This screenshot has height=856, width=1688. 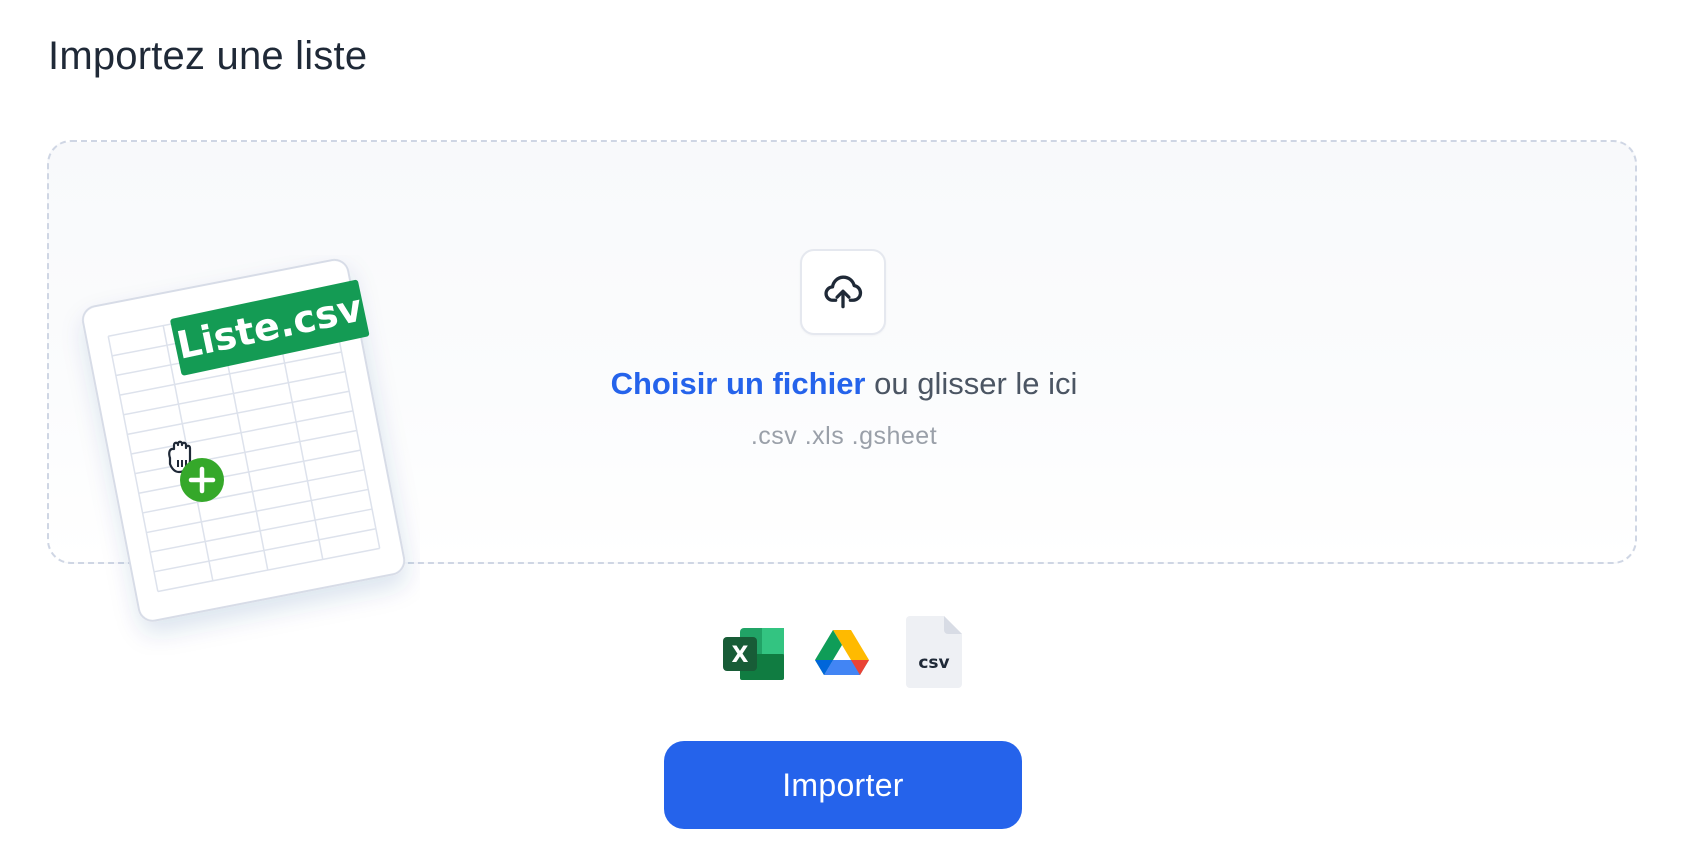 What do you see at coordinates (740, 655) in the screenshot?
I see `excel-letter: X` at bounding box center [740, 655].